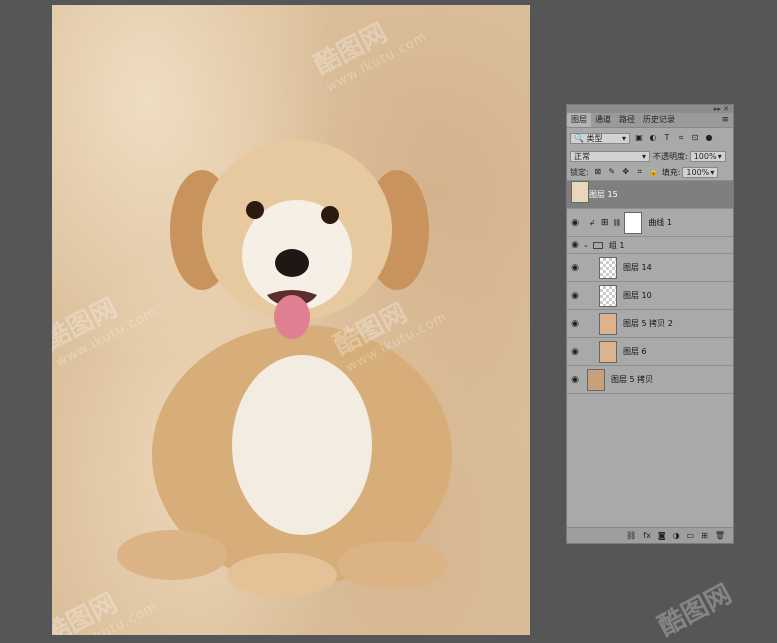  What do you see at coordinates (695, 611) in the screenshot?
I see `watermark-logo: 酷图网` at bounding box center [695, 611].